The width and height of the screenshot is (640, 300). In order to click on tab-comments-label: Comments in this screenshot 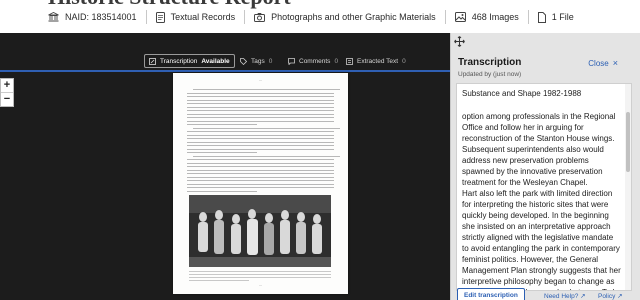, I will do `click(315, 61)`.